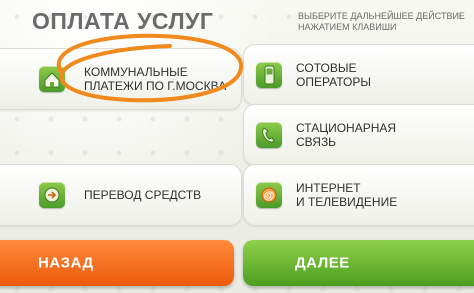  Describe the element at coordinates (347, 27) in the screenshot. I see `instruction-line-2: НАЖАТИЕМ КЛАВИШИ` at that location.